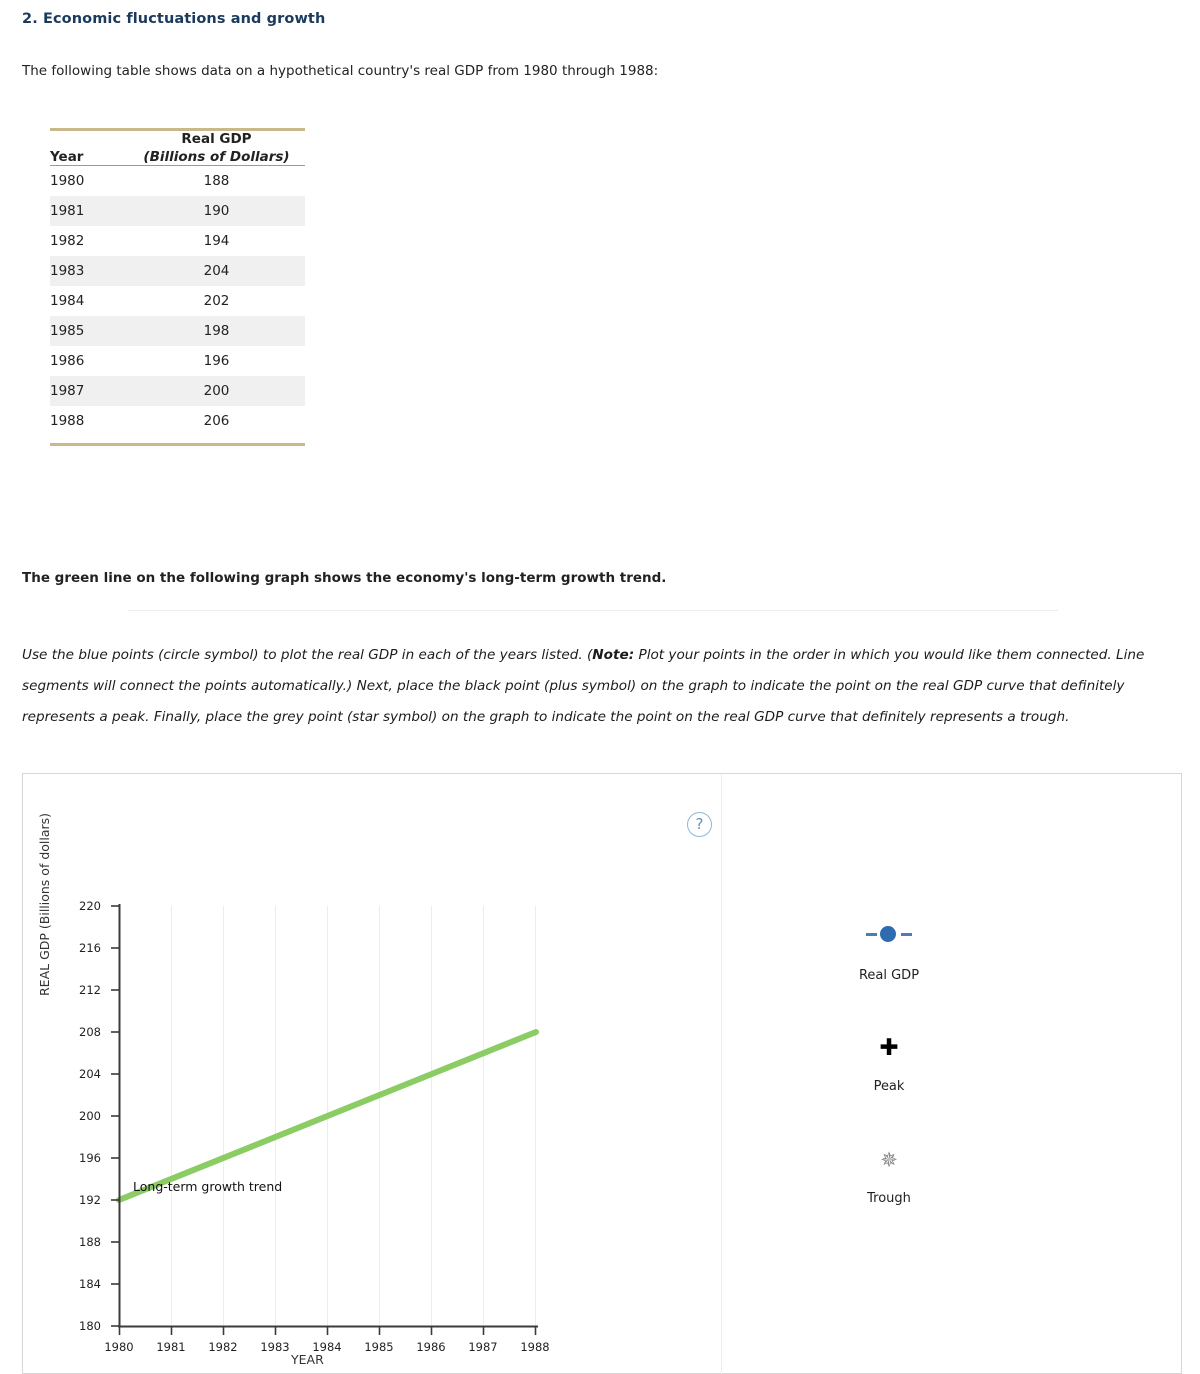  What do you see at coordinates (90, 1074) in the screenshot?
I see `y-tick-label: 204` at bounding box center [90, 1074].